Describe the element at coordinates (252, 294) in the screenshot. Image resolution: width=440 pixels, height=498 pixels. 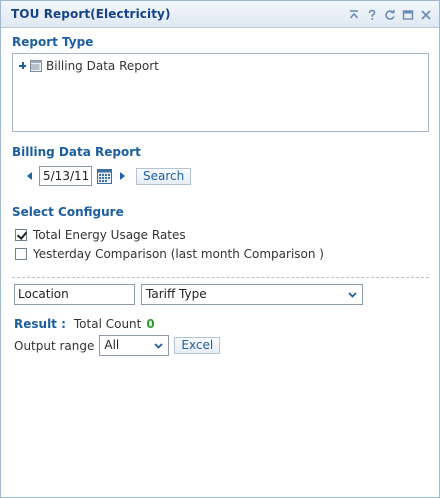
I see `tariff-type-select: Tariff Type` at that location.